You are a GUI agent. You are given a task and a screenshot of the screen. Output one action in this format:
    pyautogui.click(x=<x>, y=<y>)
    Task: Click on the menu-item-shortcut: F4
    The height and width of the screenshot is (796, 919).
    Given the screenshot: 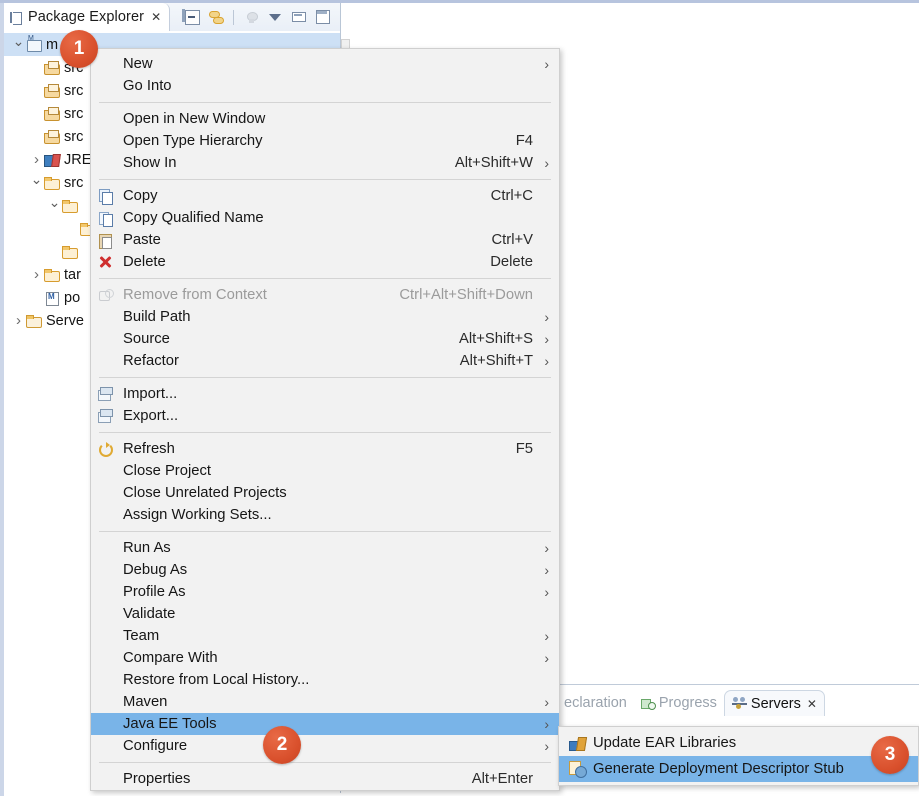 What is the action you would take?
    pyautogui.click(x=524, y=141)
    